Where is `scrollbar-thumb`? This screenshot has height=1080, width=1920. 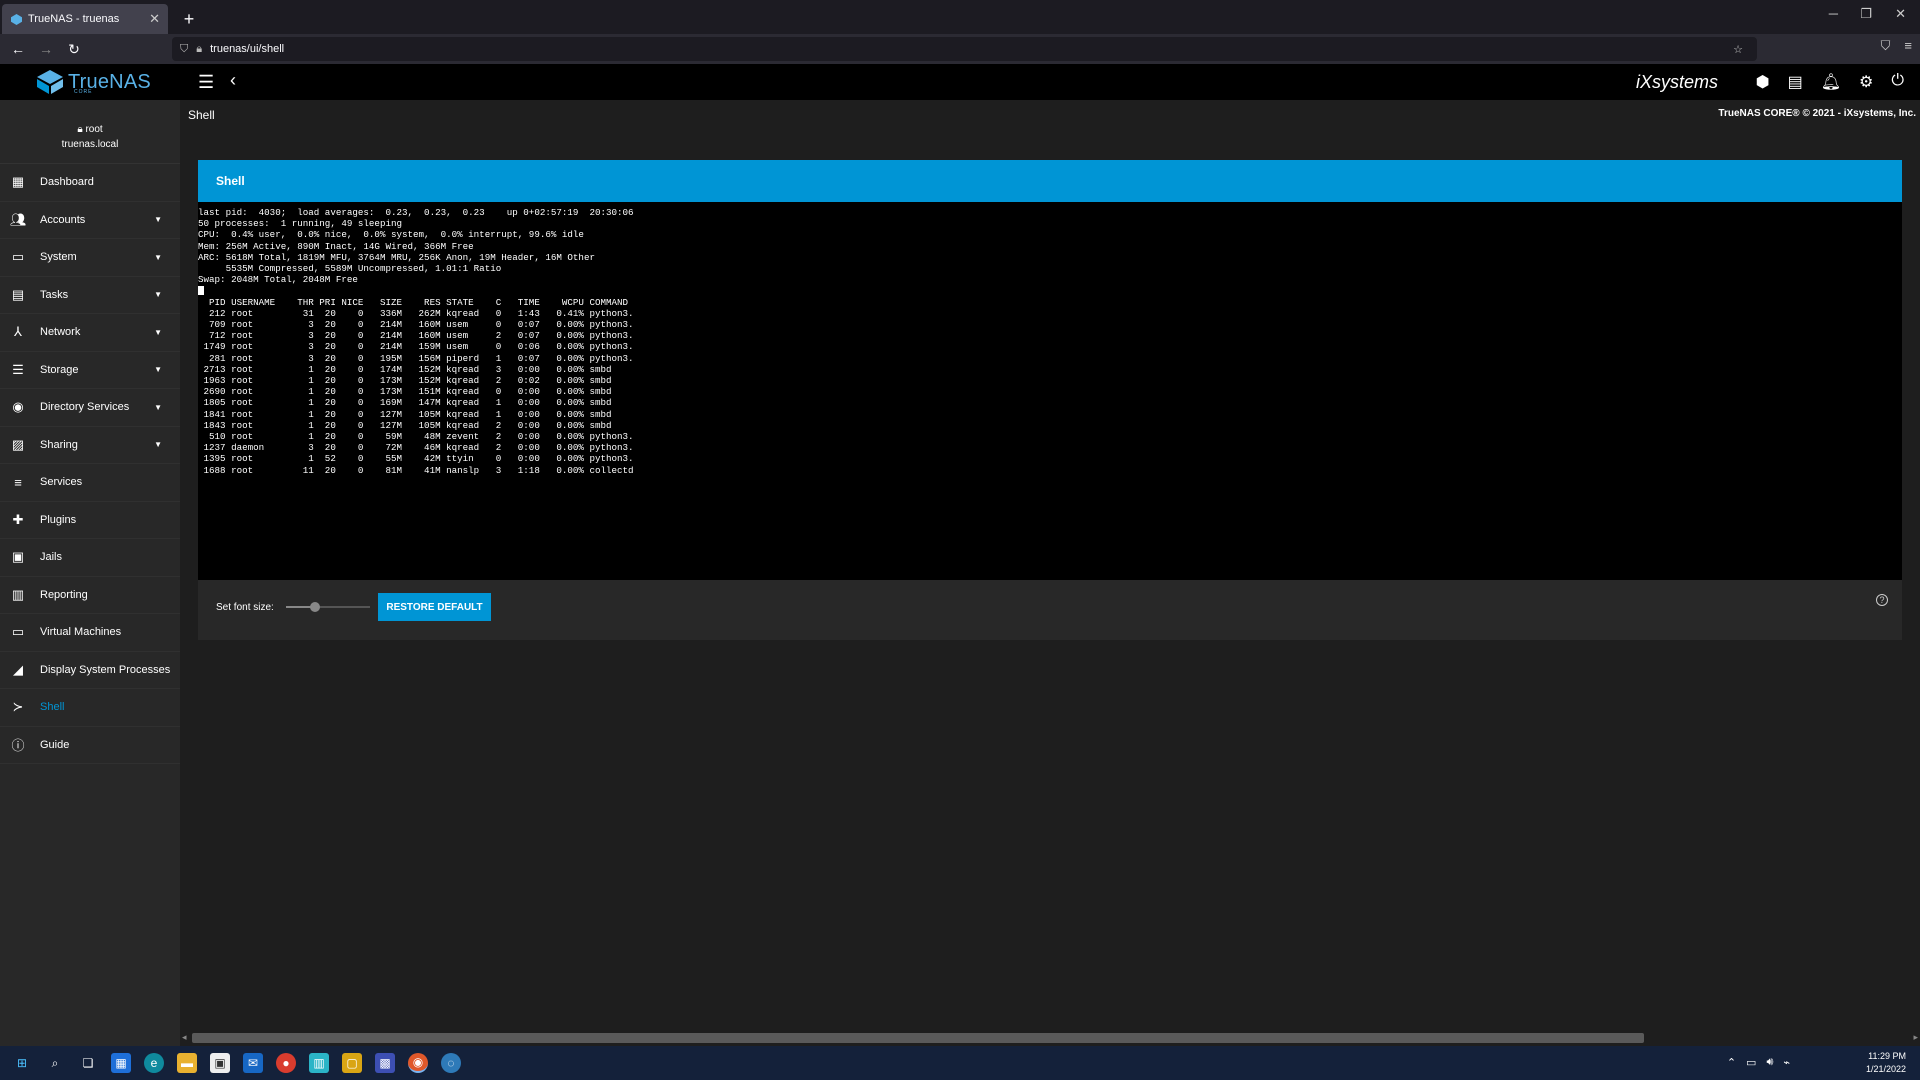 scrollbar-thumb is located at coordinates (918, 1038).